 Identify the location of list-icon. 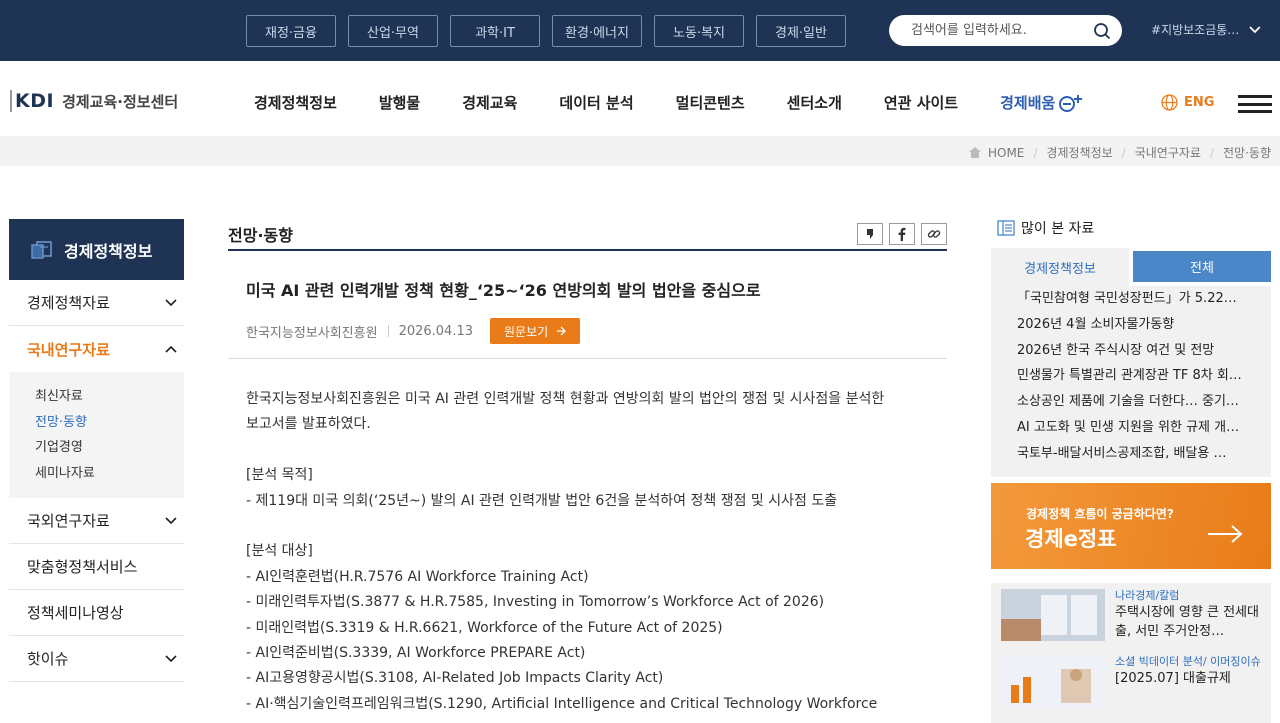
(1006, 228).